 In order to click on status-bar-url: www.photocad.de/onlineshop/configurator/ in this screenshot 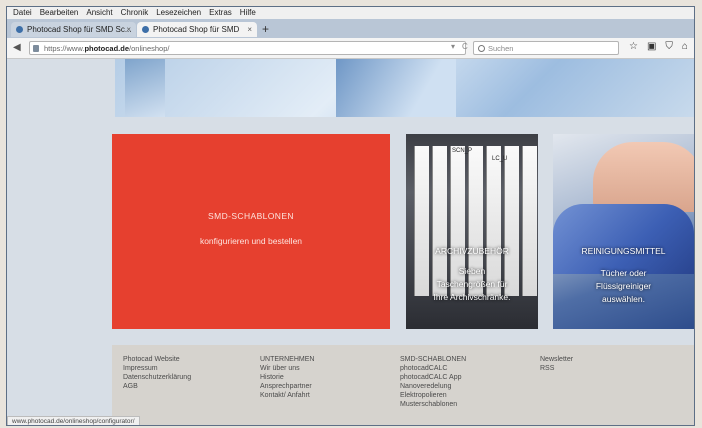, I will do `click(73, 420)`.